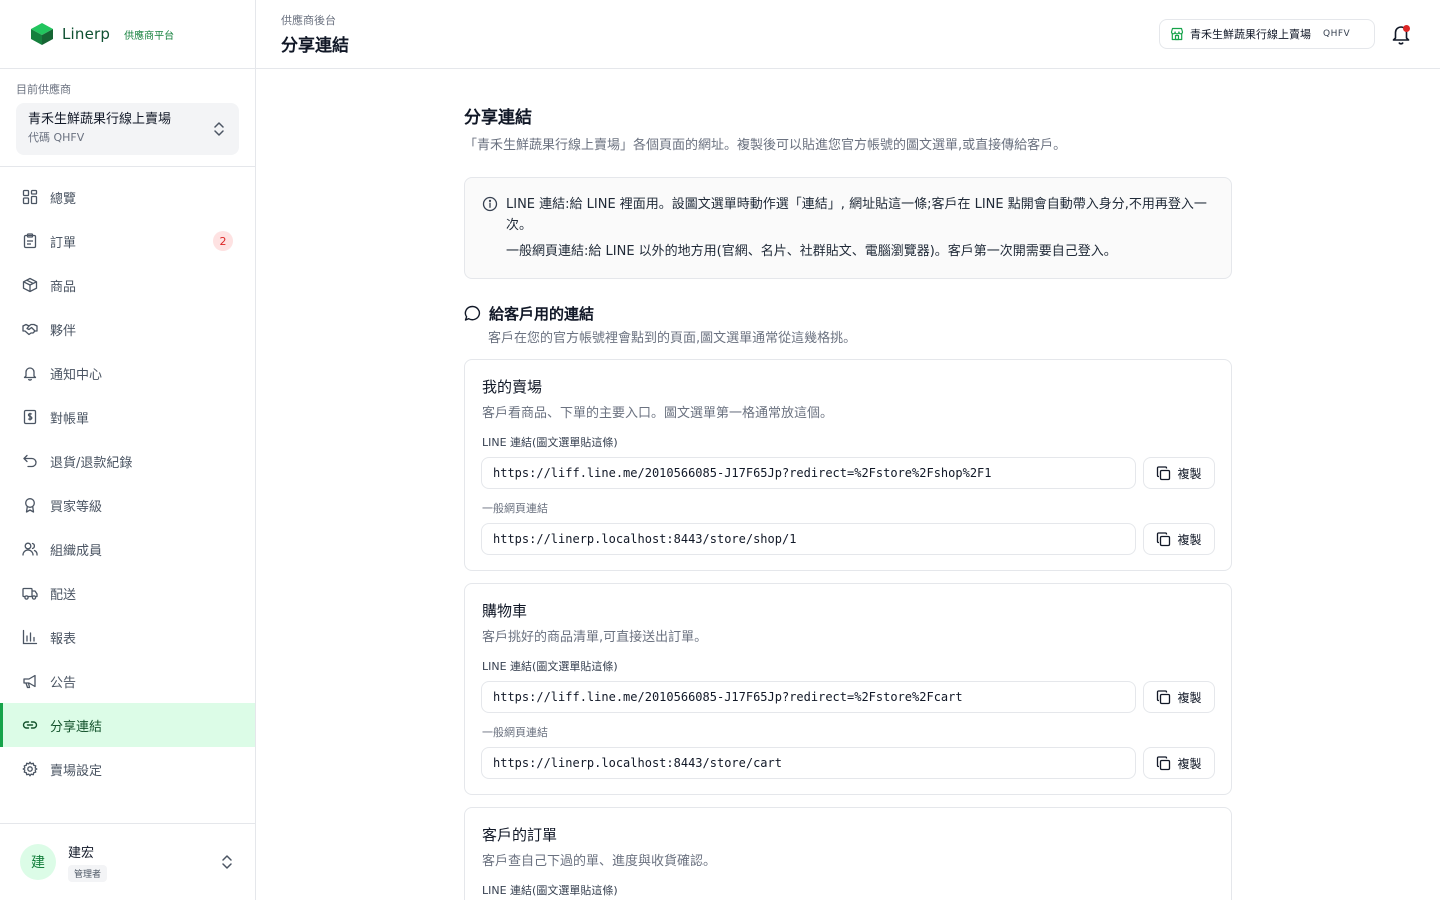 This screenshot has width=1440, height=900. Describe the element at coordinates (223, 241) in the screenshot. I see `orders-count-badge: 2` at that location.